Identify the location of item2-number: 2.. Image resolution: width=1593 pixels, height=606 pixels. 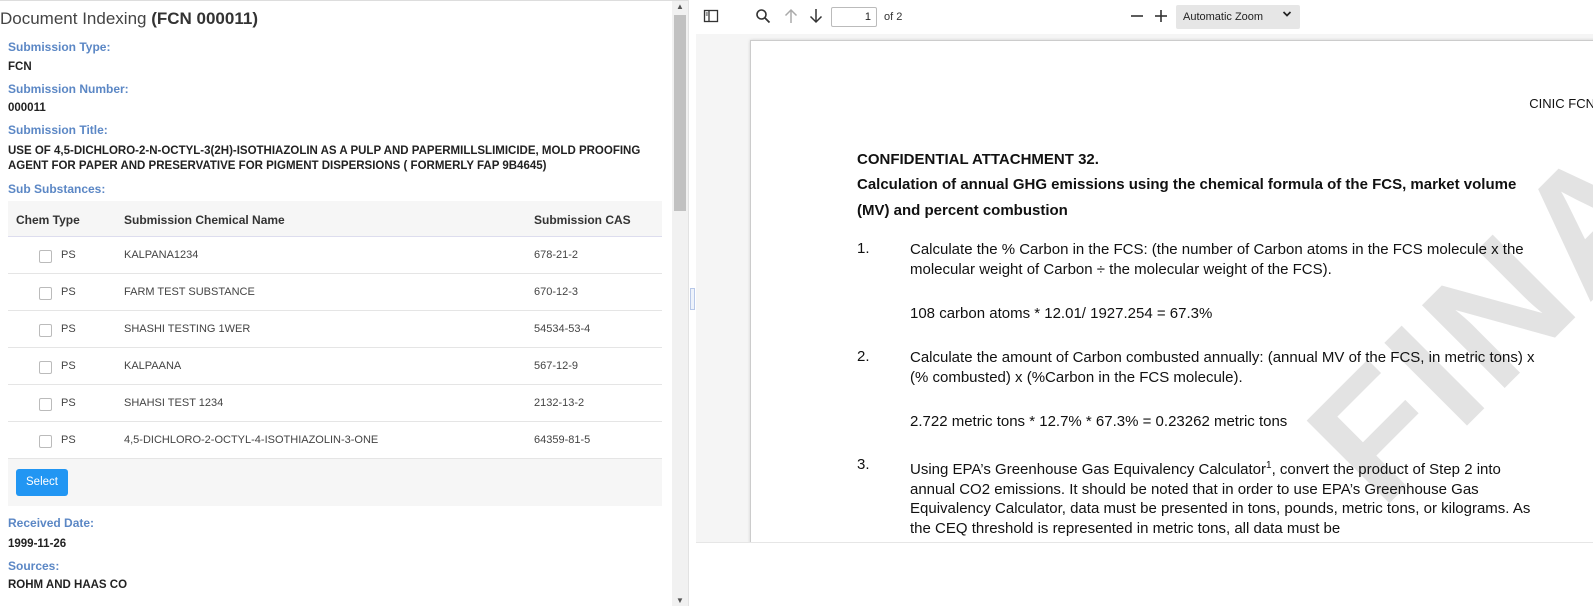
(863, 356).